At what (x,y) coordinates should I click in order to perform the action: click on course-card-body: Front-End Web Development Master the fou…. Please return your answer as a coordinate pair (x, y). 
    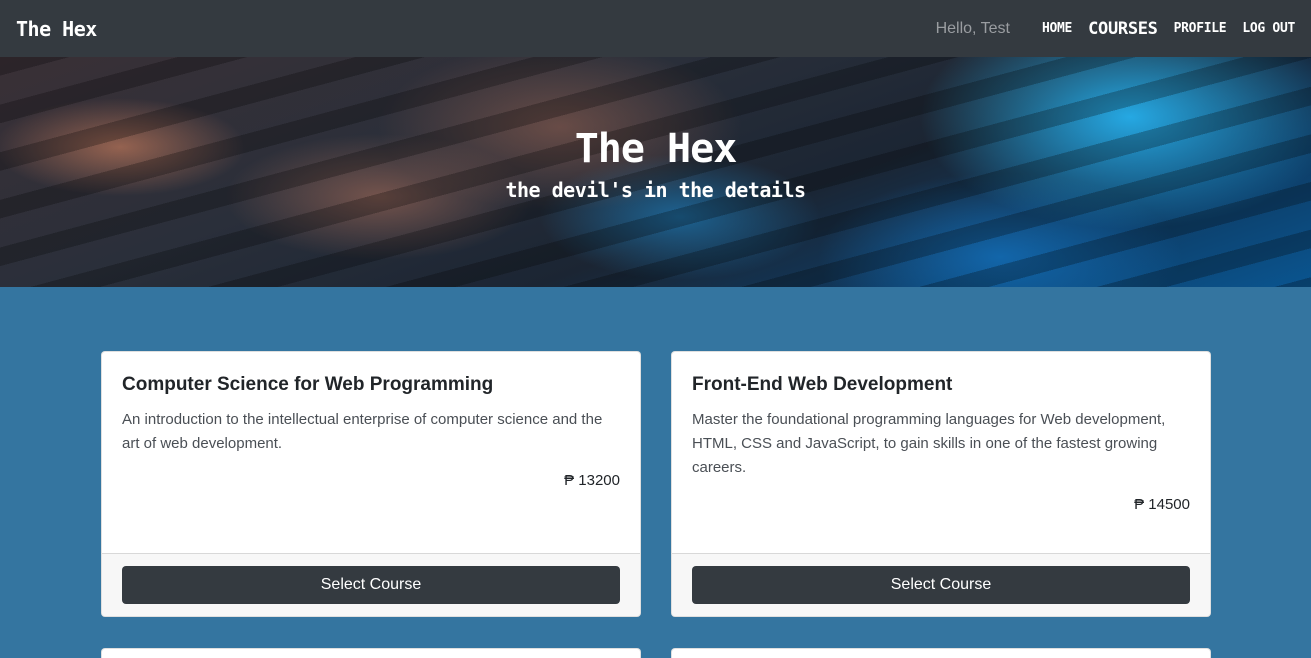
    Looking at the image, I should click on (941, 452).